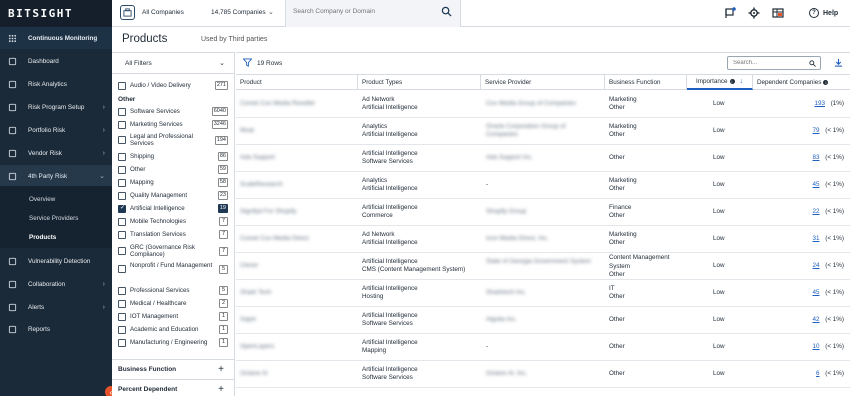 The image size is (850, 396). I want to click on filter-option: Audio / Video Delivery 271, so click(173, 85).